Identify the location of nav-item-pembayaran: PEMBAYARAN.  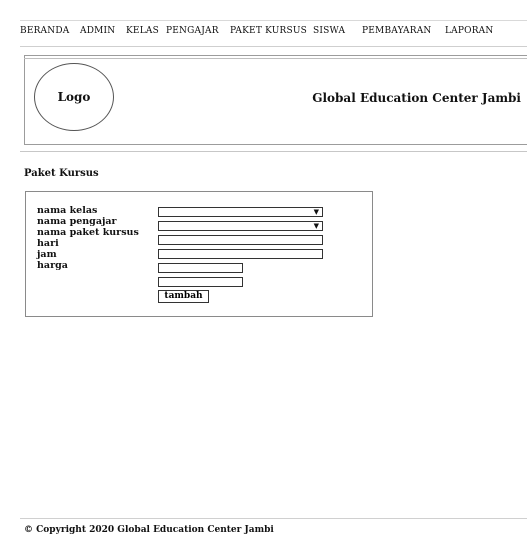
(396, 31).